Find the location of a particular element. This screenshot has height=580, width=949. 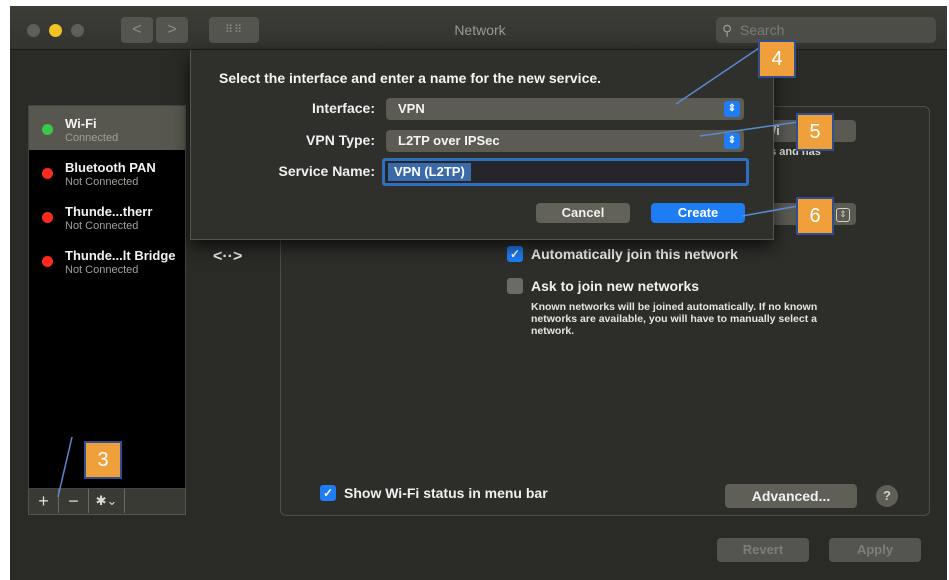

step-3-badge: 3 is located at coordinates (103, 460).